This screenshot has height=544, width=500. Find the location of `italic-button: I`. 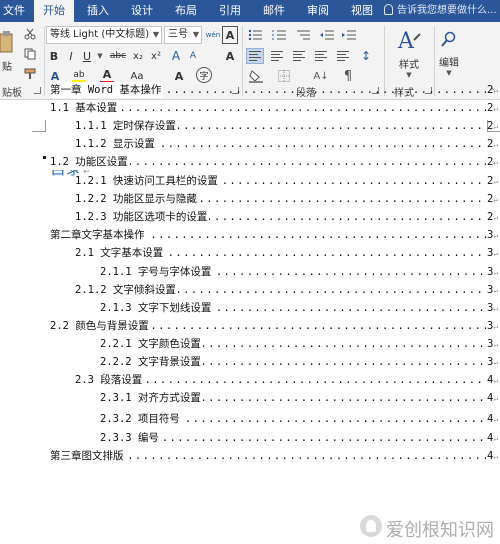

italic-button: I is located at coordinates (71, 56).